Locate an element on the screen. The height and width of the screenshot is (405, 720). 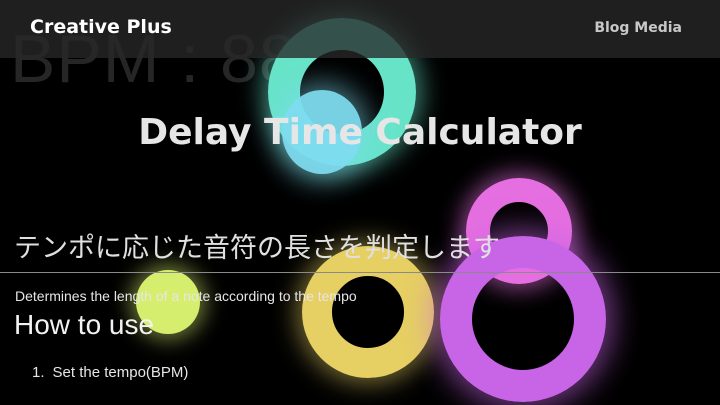
how-to-use-steps: 1. Set the tempo(BPM) is located at coordinates (110, 372).